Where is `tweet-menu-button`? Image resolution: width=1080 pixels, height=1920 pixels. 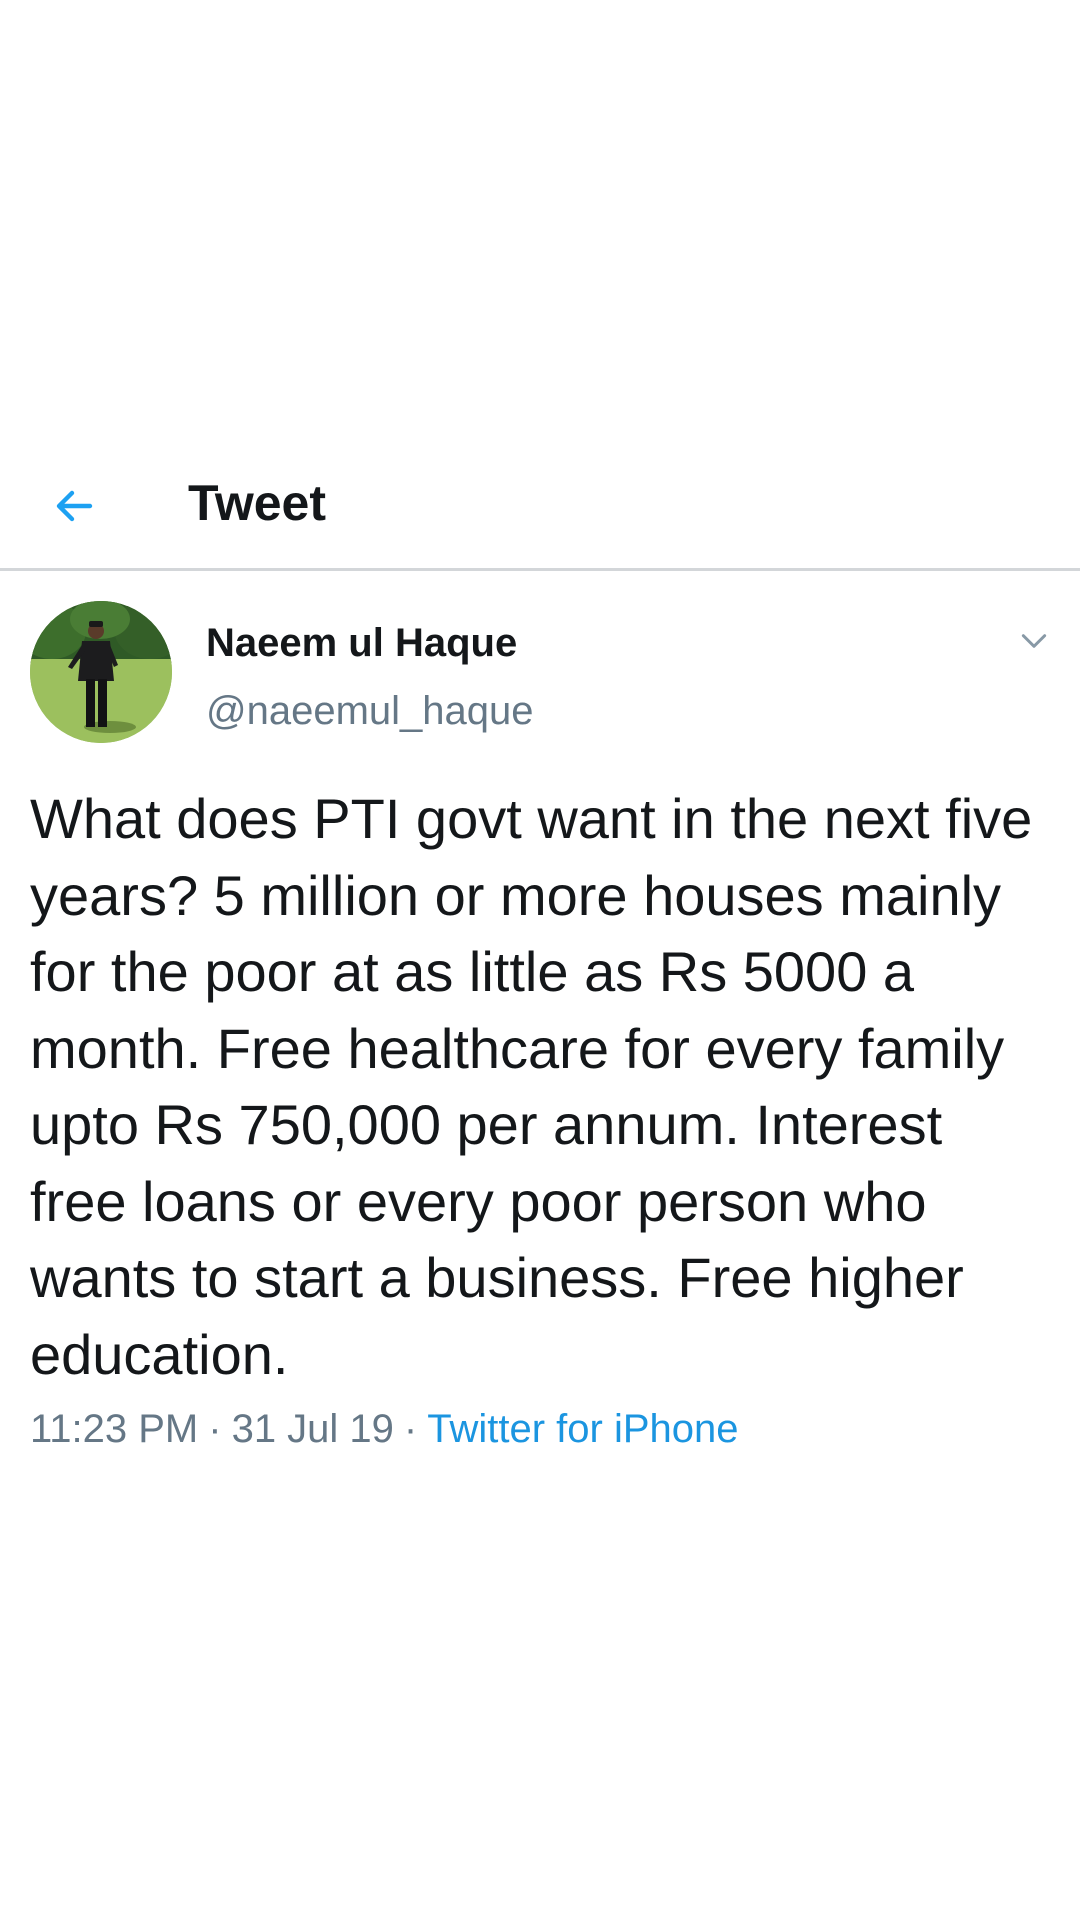 tweet-menu-button is located at coordinates (1034, 641).